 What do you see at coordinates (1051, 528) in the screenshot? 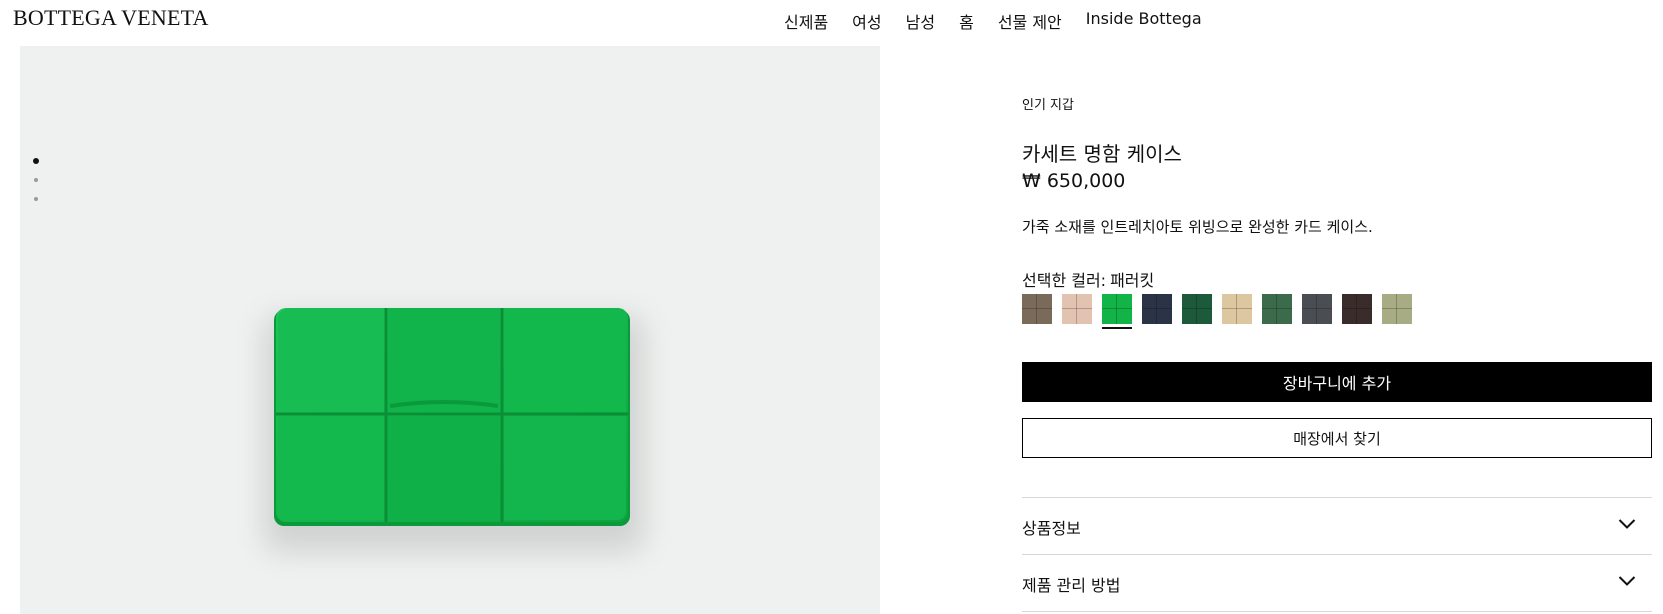
I see `accordion-label: 상품정보` at bounding box center [1051, 528].